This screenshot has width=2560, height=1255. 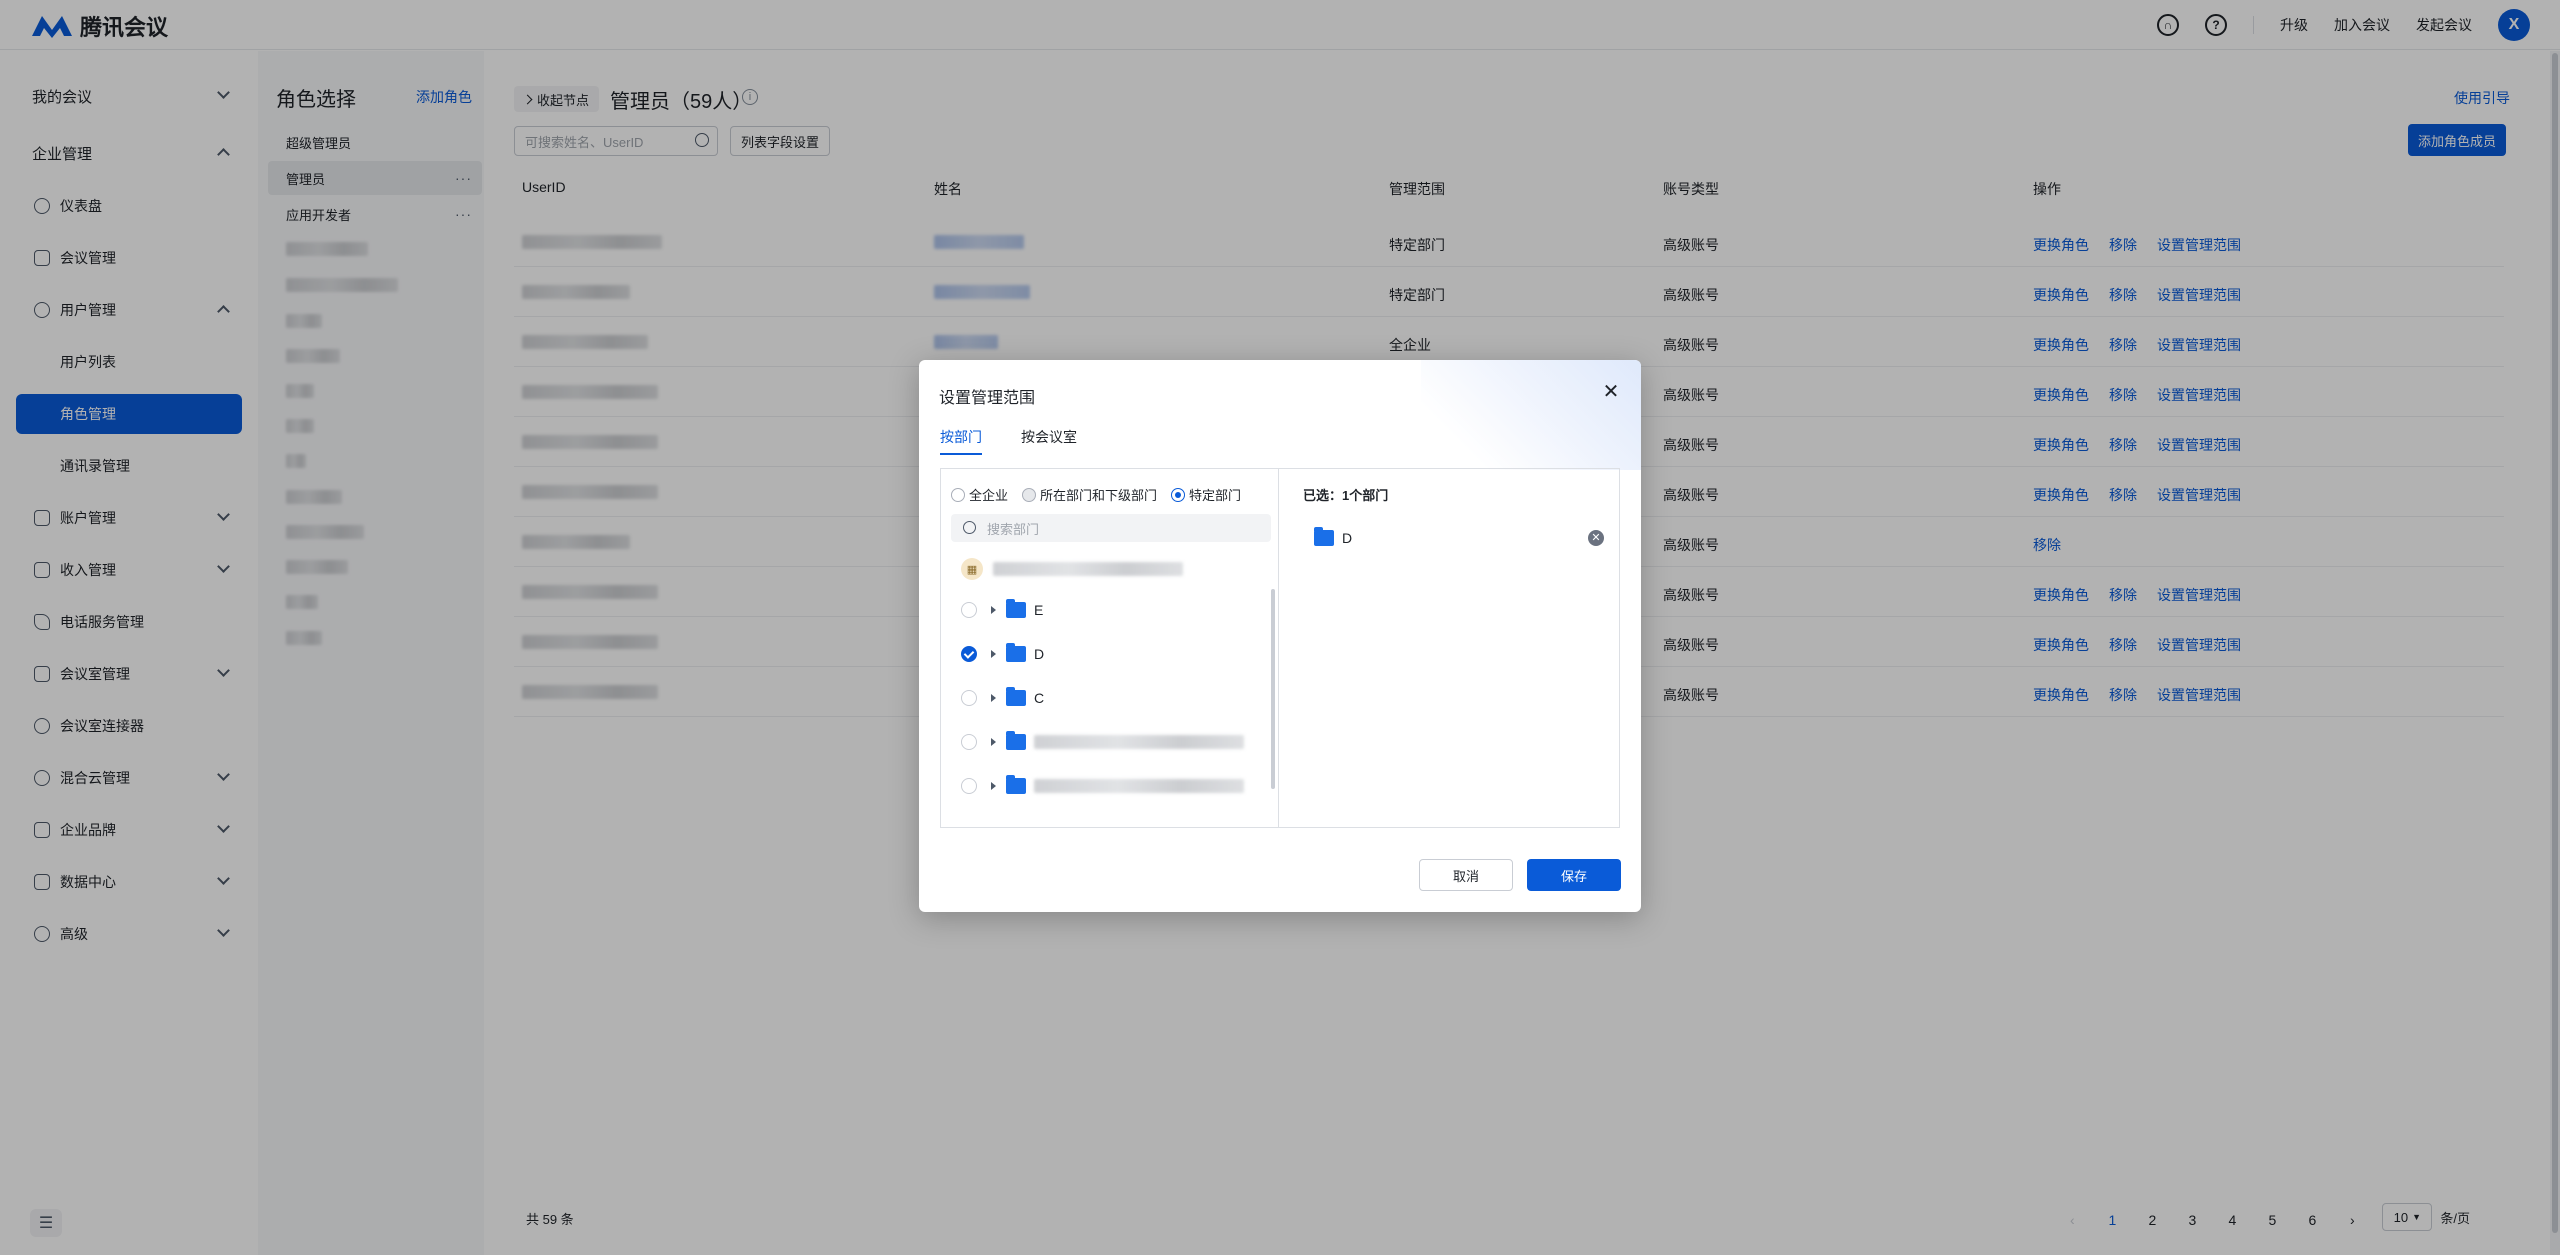 What do you see at coordinates (1049, 440) in the screenshot?
I see `tab-by-meeting-room: 按会议室` at bounding box center [1049, 440].